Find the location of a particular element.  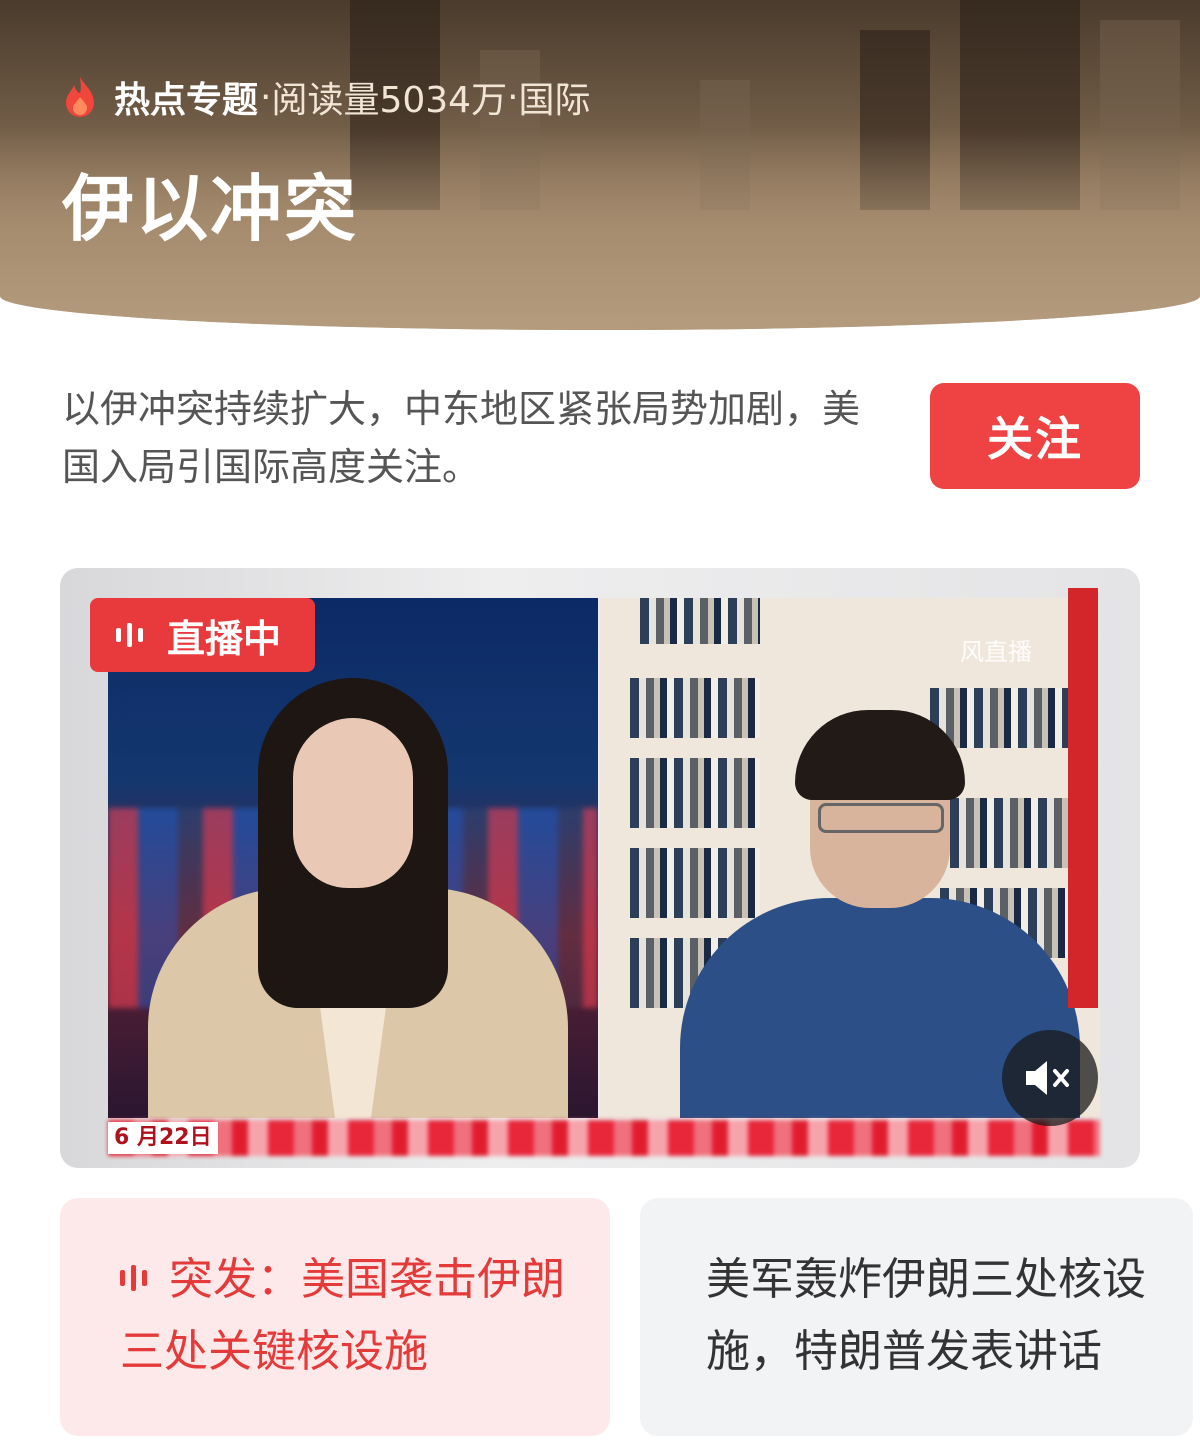

news-card: 美军轰炸伊朗三处核设施，特朗普发表讲话 is located at coordinates (916, 1317).